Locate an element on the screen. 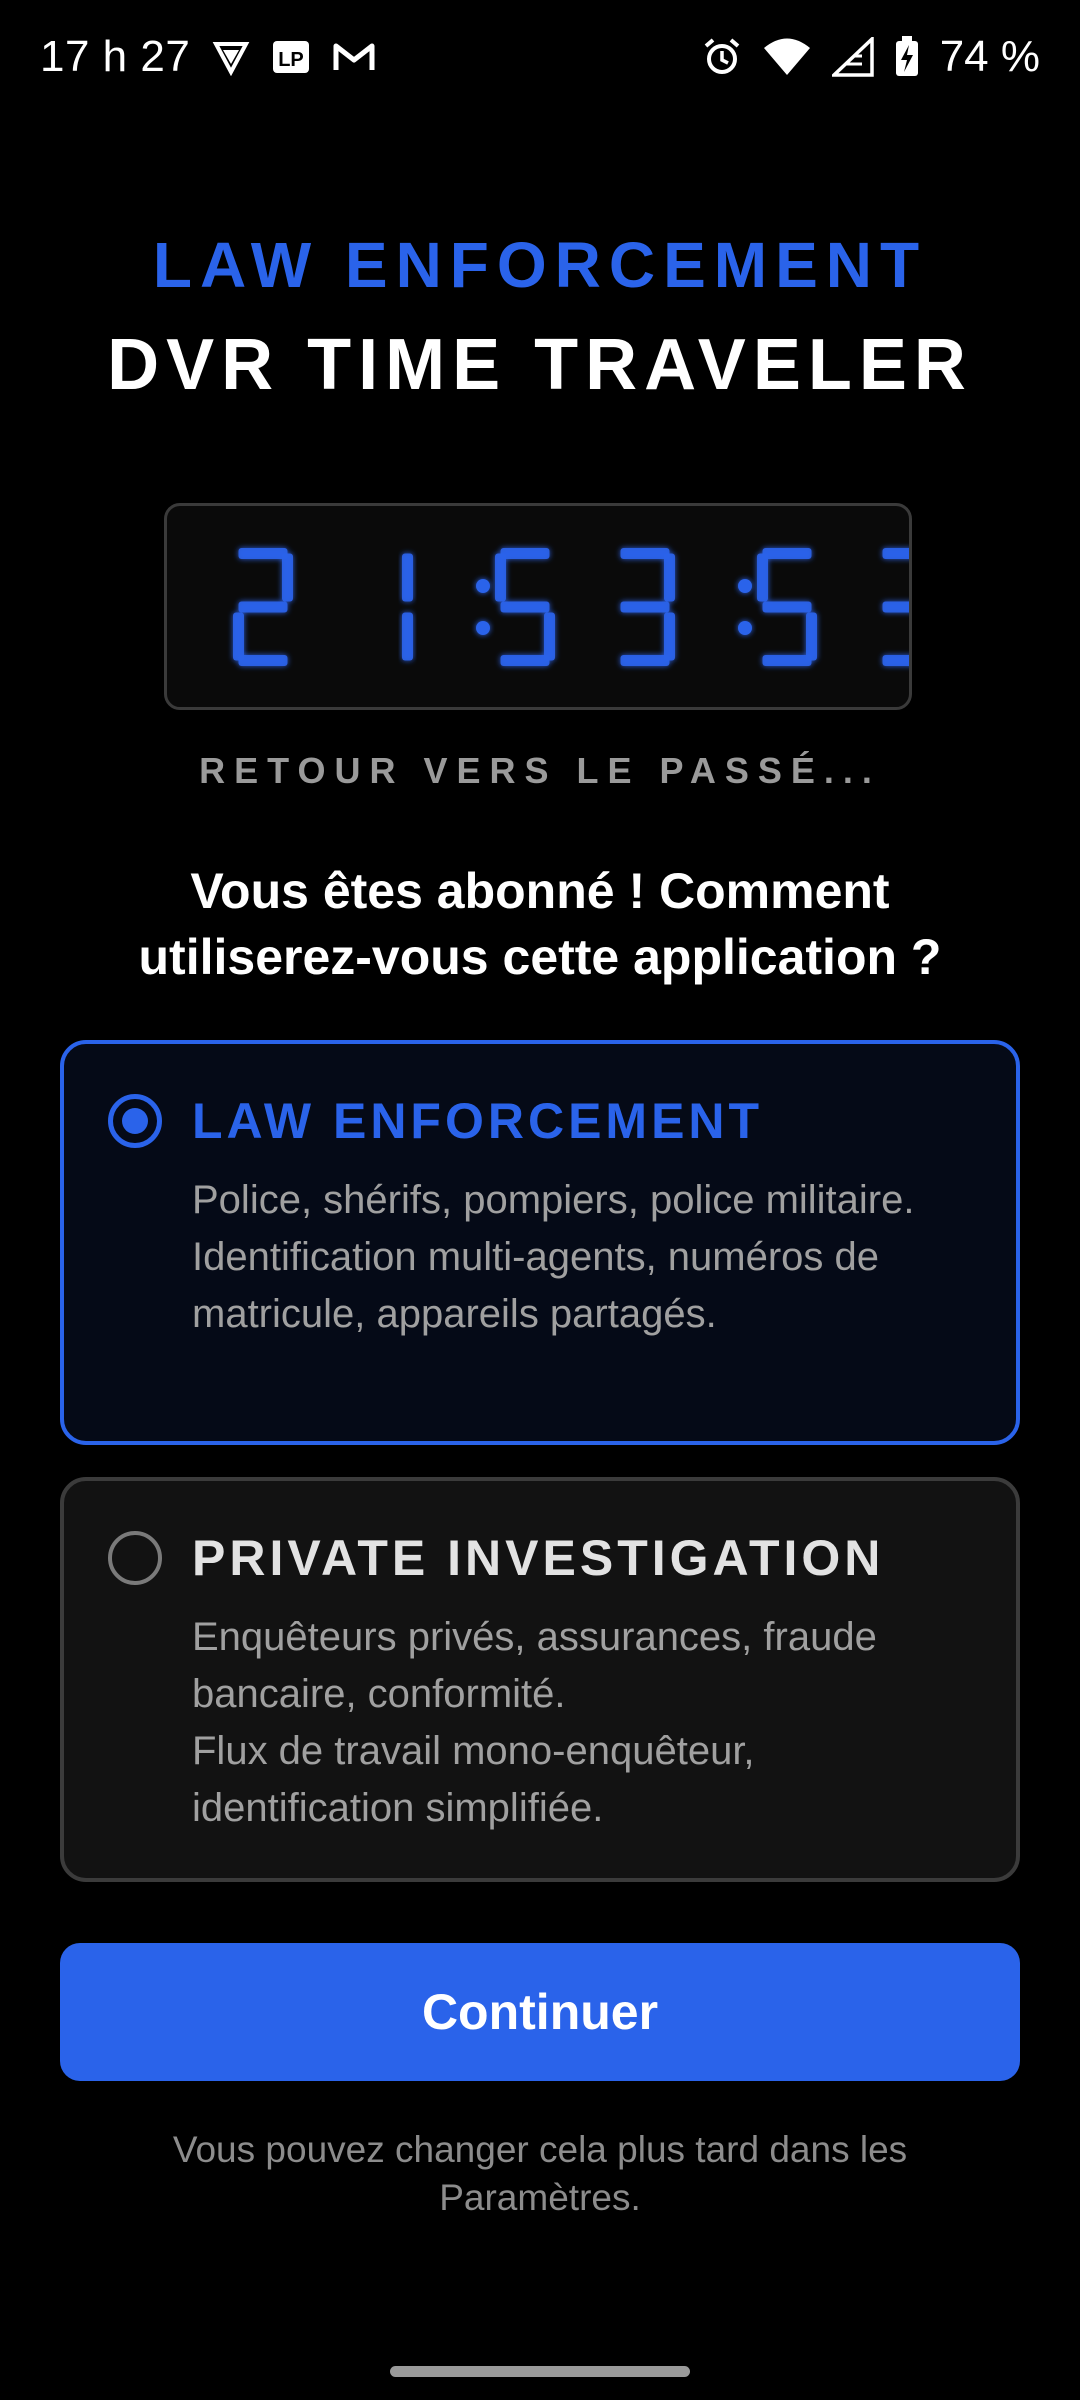  lp-app-icon: LP is located at coordinates (291, 57).